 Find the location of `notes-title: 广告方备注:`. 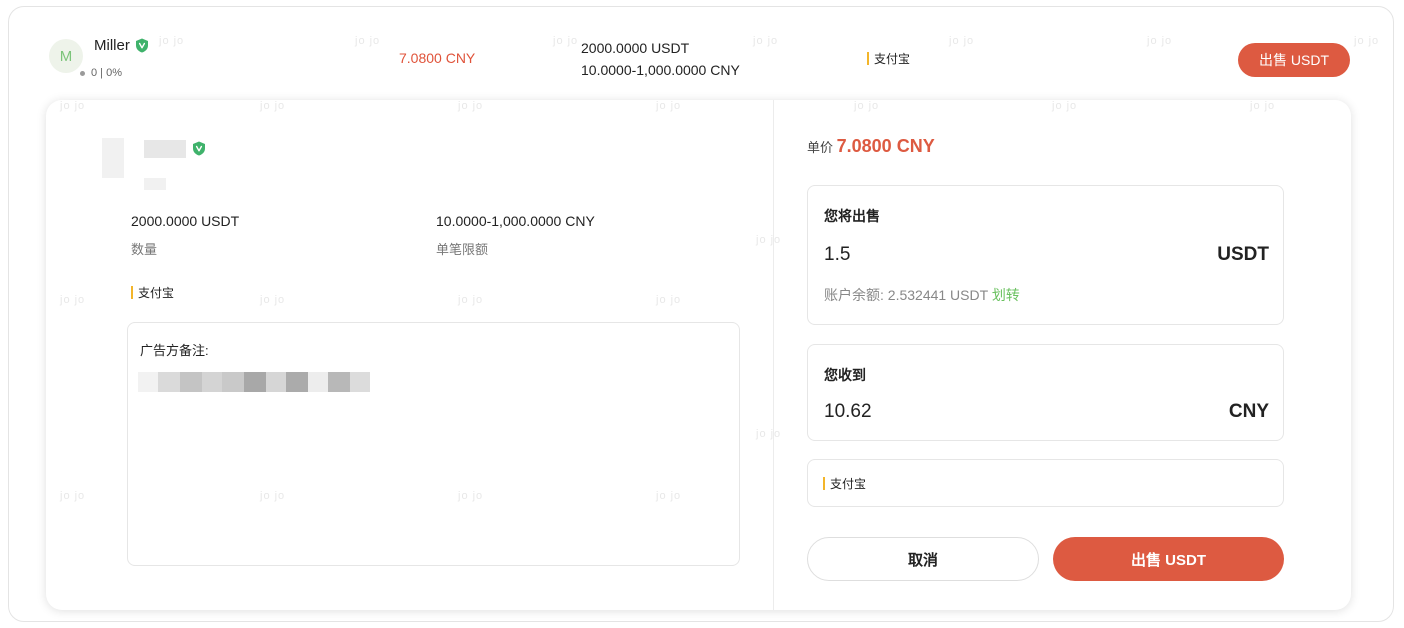

notes-title: 广告方备注: is located at coordinates (174, 350).